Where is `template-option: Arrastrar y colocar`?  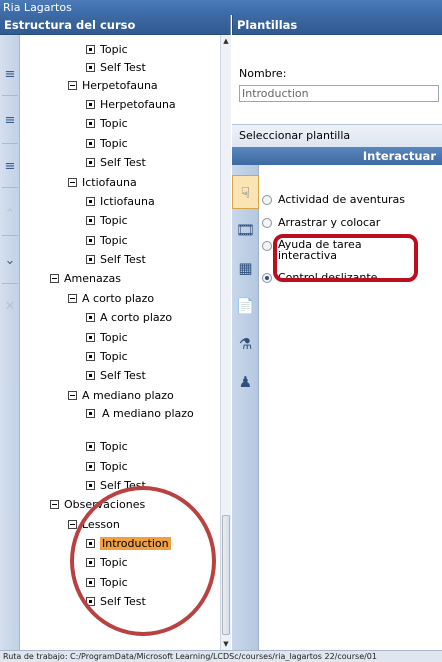
template-option: Arrastrar y colocar is located at coordinates (321, 222).